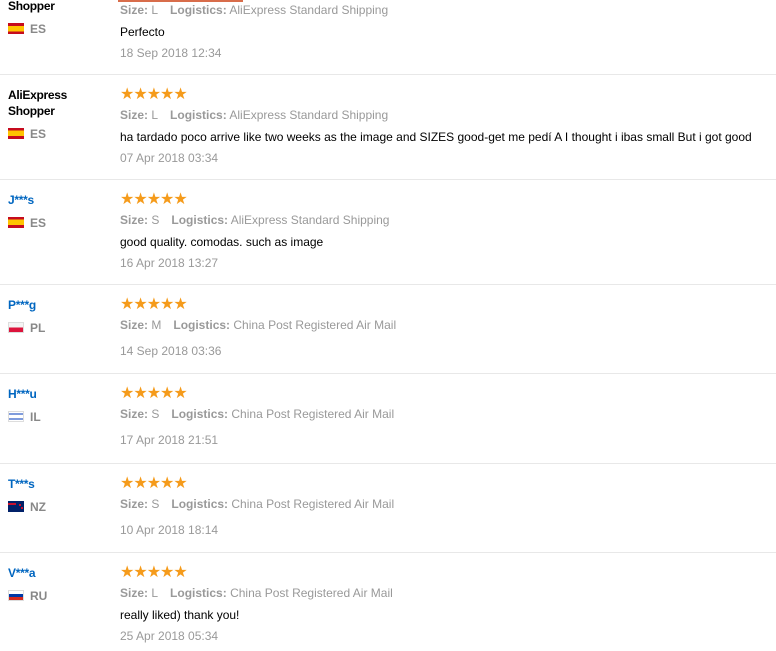 This screenshot has height=651, width=776. I want to click on size-value: M, so click(156, 325).